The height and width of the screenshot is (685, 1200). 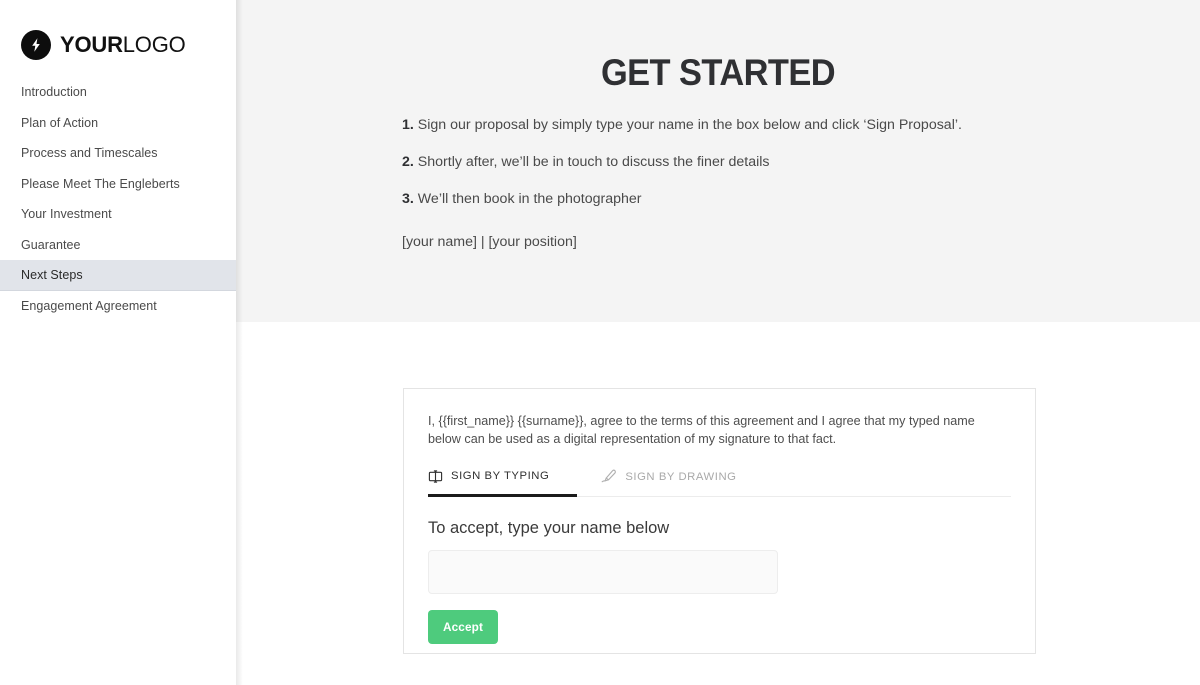 What do you see at coordinates (118, 123) in the screenshot?
I see `sidebar-item-plan-of-action: Plan of Action` at bounding box center [118, 123].